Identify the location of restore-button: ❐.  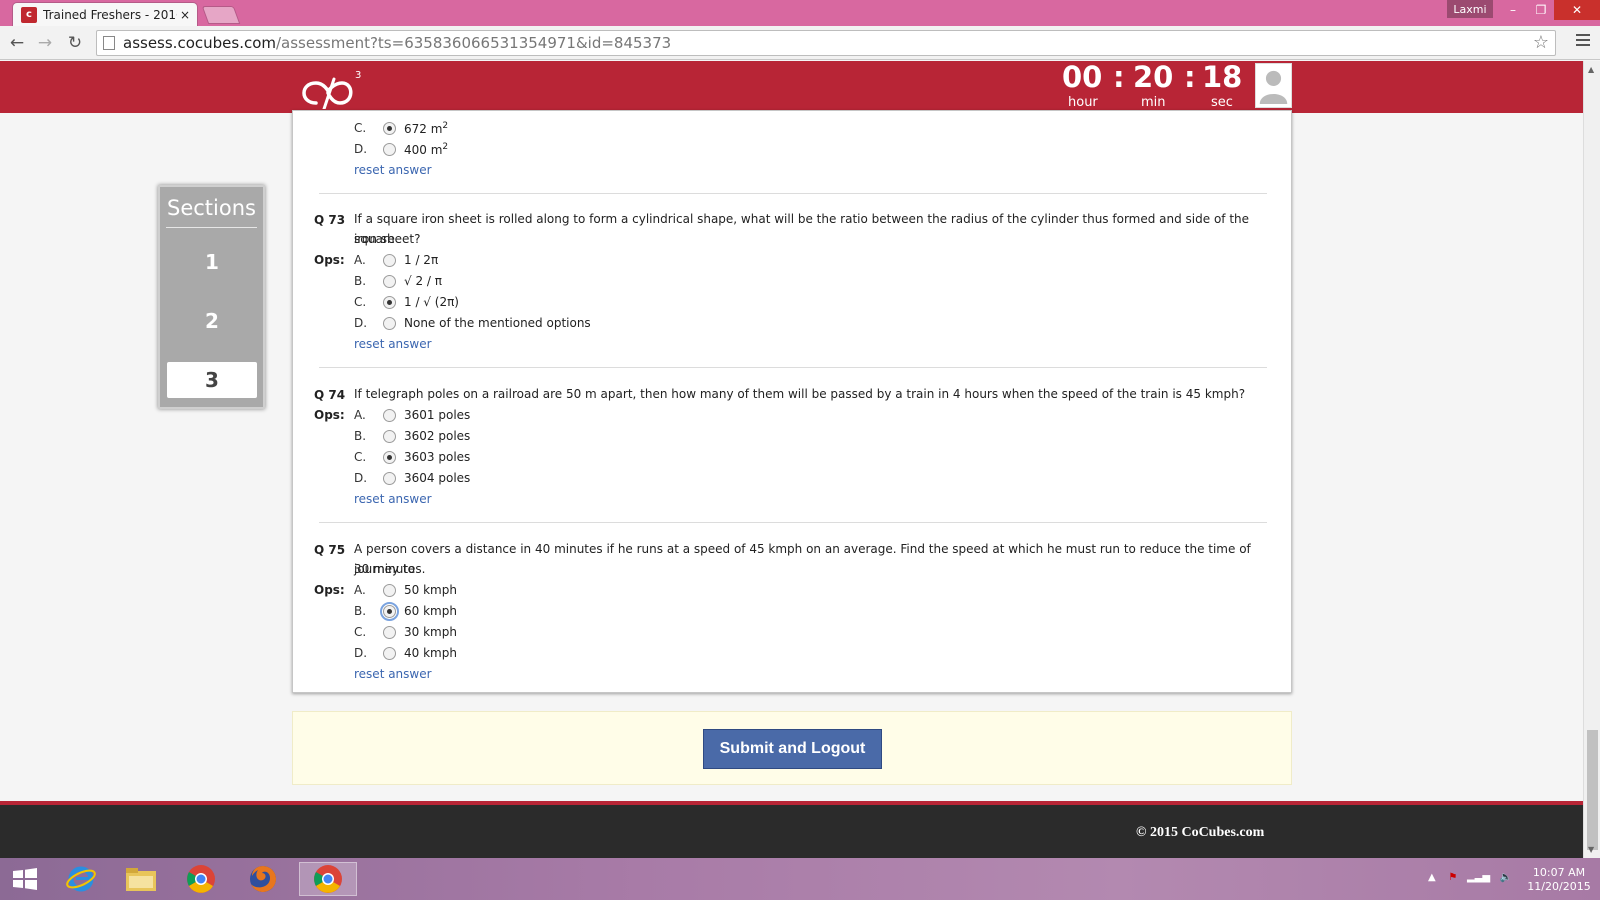
(1541, 10).